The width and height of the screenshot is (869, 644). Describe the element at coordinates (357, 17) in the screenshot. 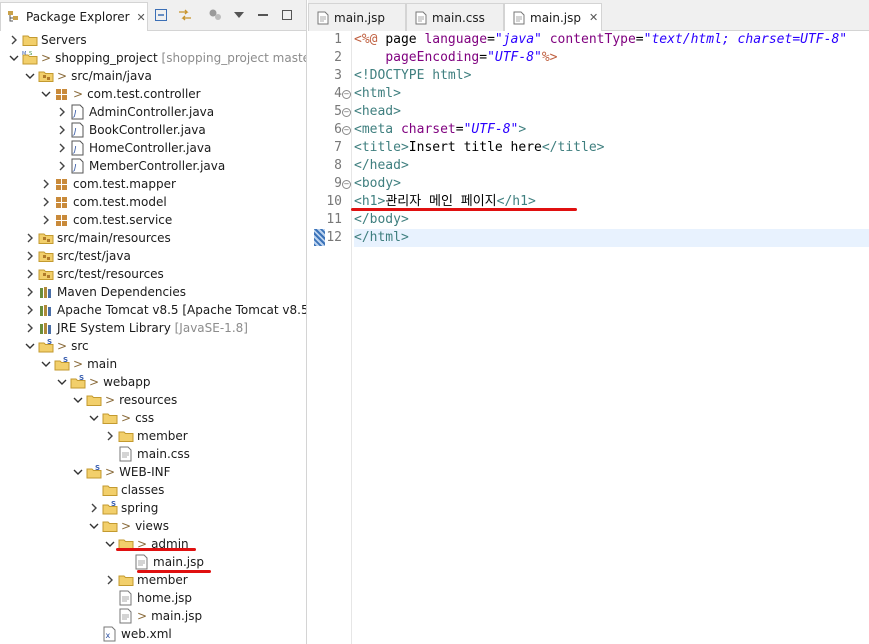

I see `tab-main-jsp-1: main.jsp` at that location.